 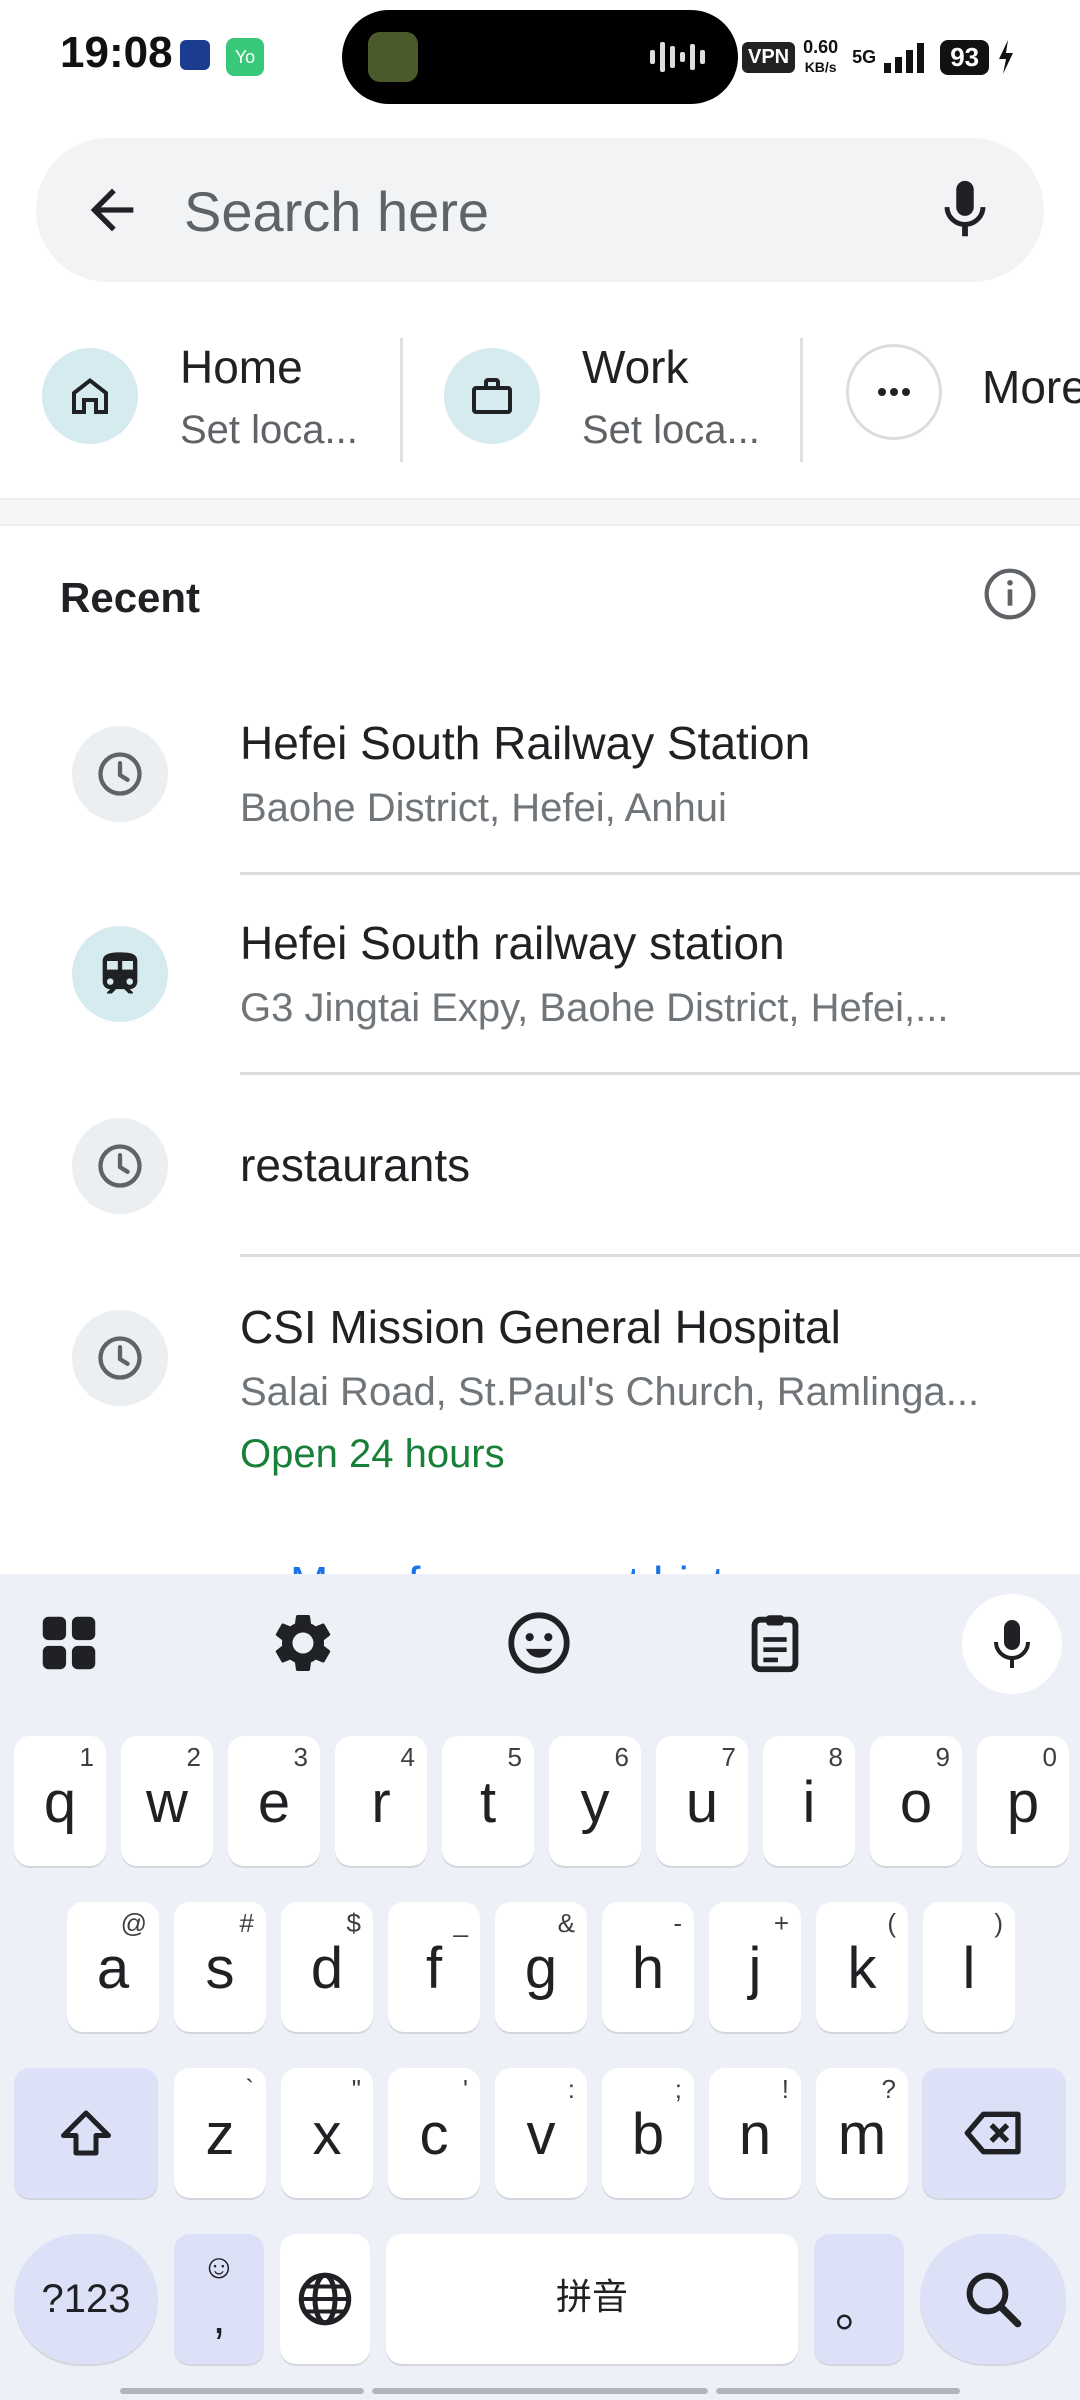 I want to click on app-notification-icon, so click(x=195, y=55).